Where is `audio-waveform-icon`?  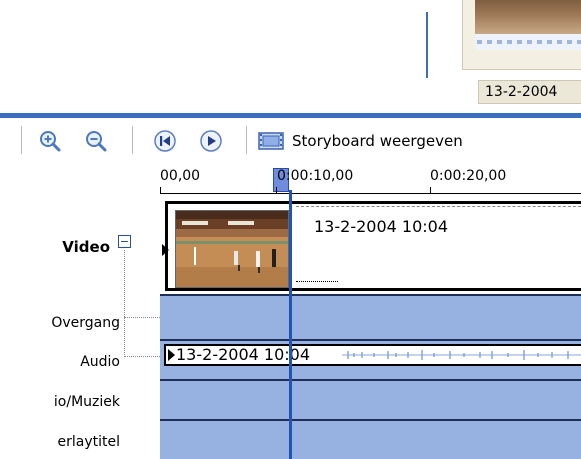 audio-waveform-icon is located at coordinates (461, 355).